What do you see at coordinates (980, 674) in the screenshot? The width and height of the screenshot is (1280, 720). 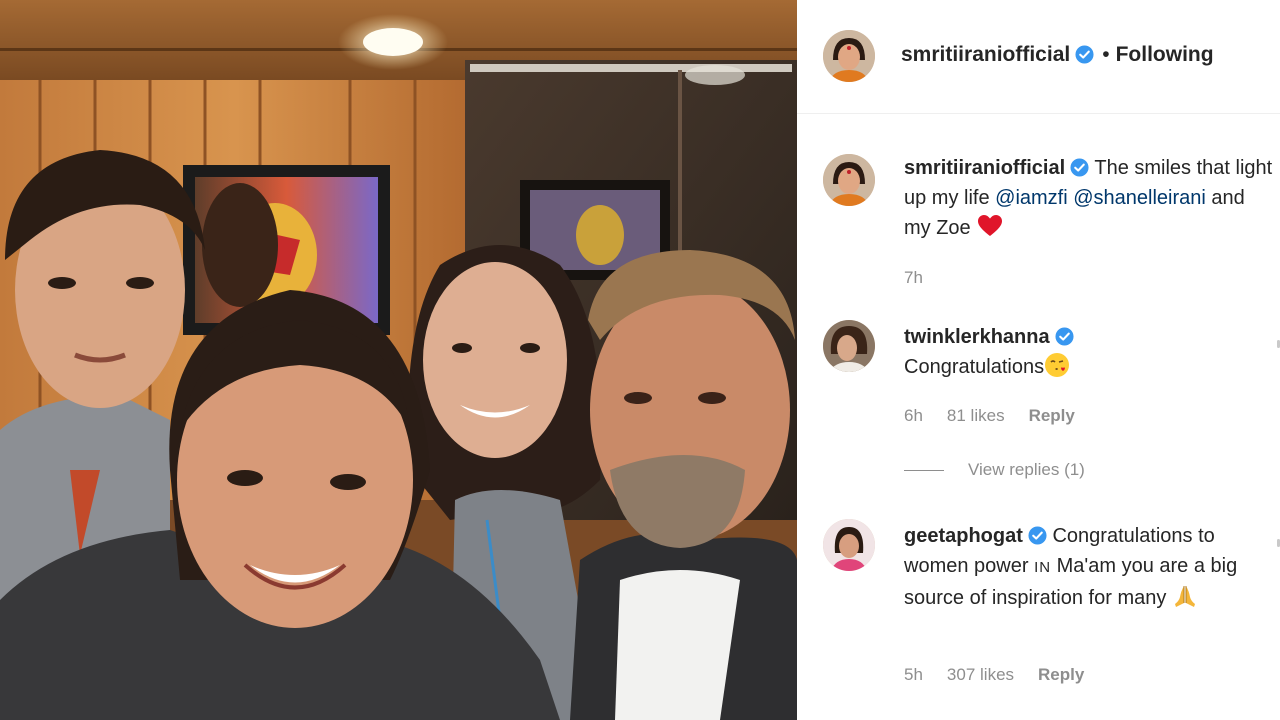 I see `comment-likes: 307 likes` at bounding box center [980, 674].